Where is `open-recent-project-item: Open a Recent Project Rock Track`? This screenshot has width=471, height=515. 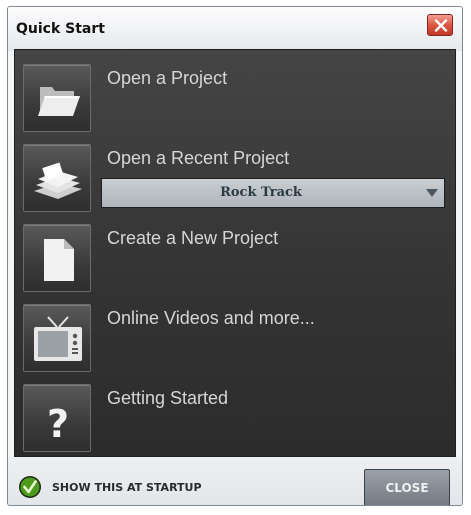
open-recent-project-item: Open a Recent Project Rock Track is located at coordinates (235, 181).